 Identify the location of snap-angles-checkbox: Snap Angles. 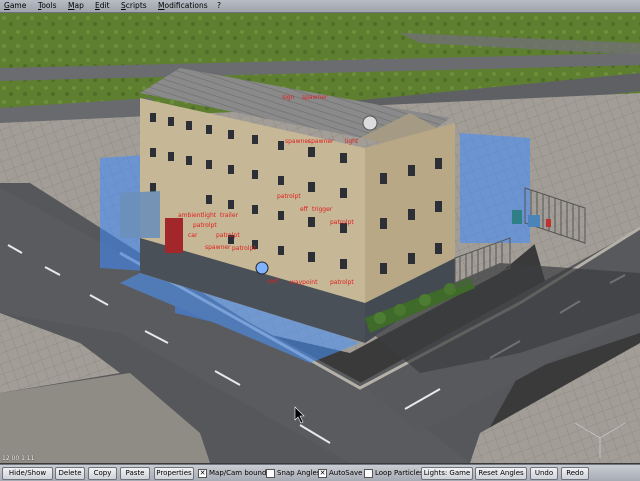
(293, 473).